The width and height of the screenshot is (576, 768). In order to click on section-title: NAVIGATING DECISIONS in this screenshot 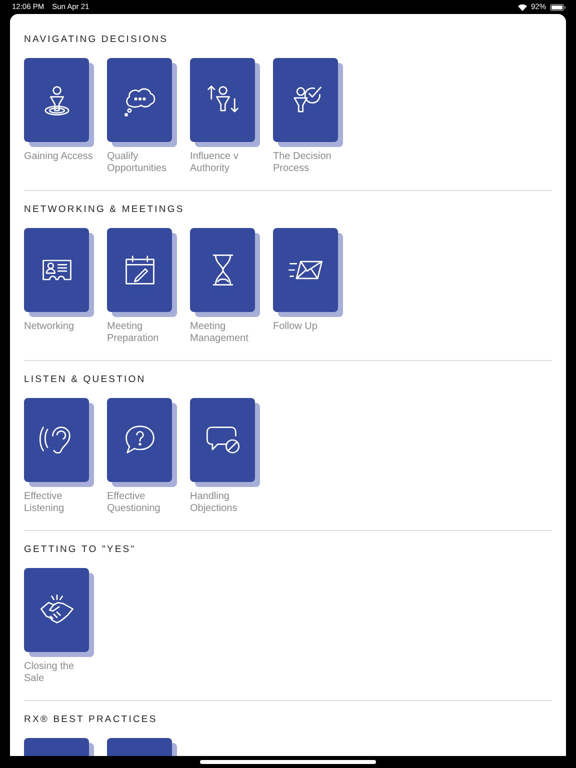, I will do `click(97, 40)`.